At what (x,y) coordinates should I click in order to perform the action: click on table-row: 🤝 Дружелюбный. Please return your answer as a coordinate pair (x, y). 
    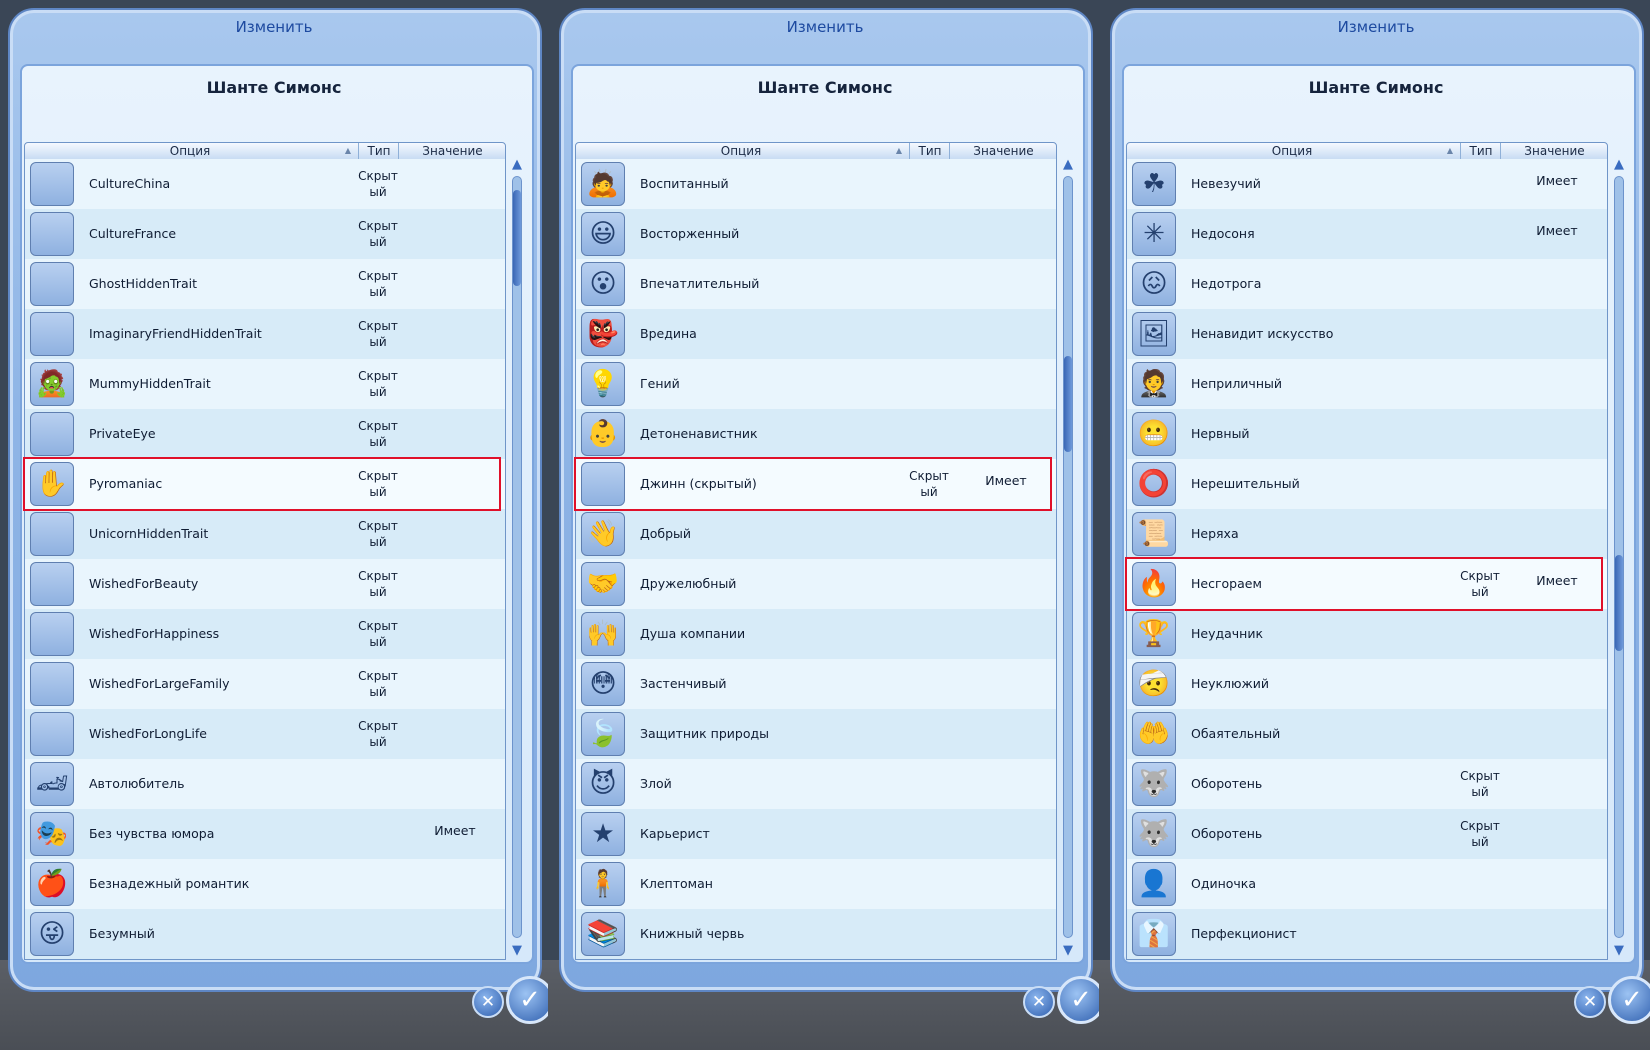
    Looking at the image, I should click on (816, 584).